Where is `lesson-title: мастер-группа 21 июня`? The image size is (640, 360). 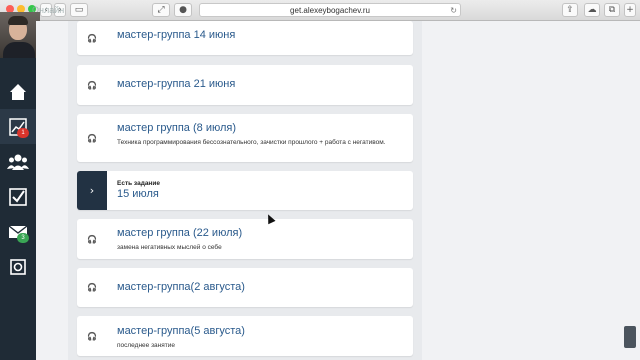 lesson-title: мастер-группа 21 июня is located at coordinates (176, 84).